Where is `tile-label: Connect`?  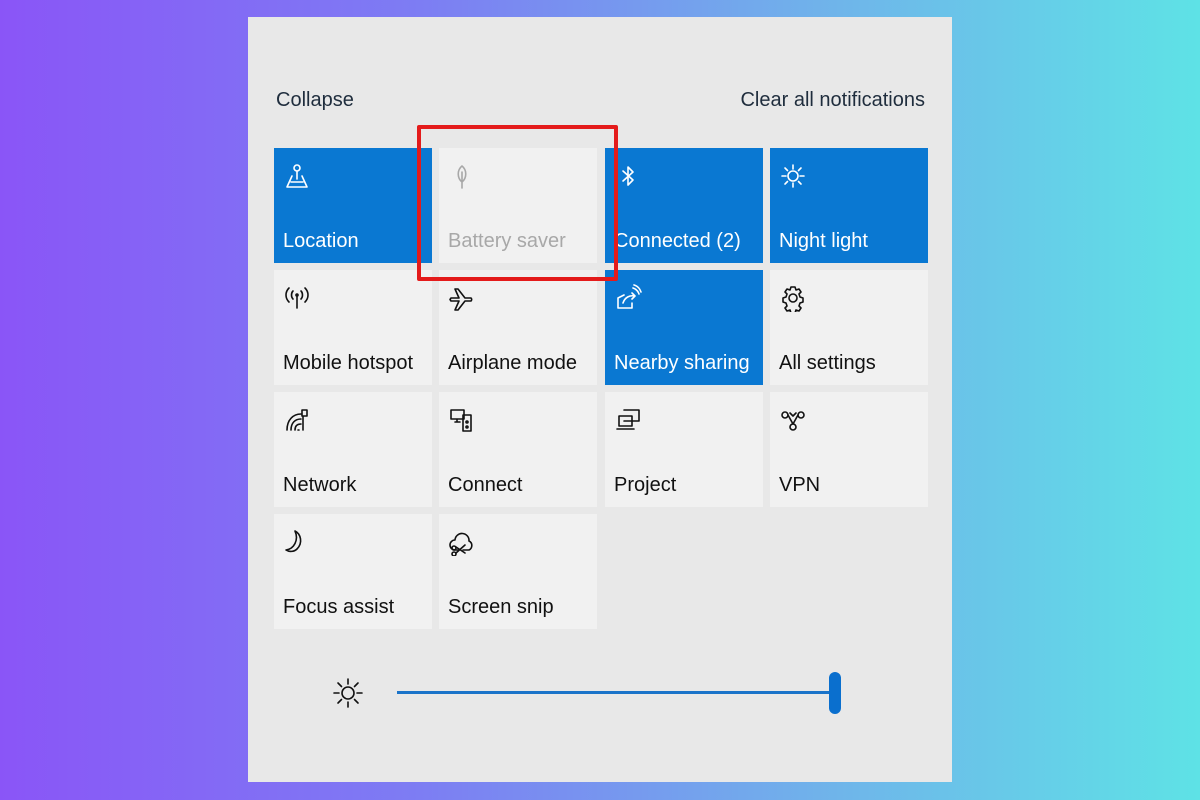
tile-label: Connect is located at coordinates (485, 485).